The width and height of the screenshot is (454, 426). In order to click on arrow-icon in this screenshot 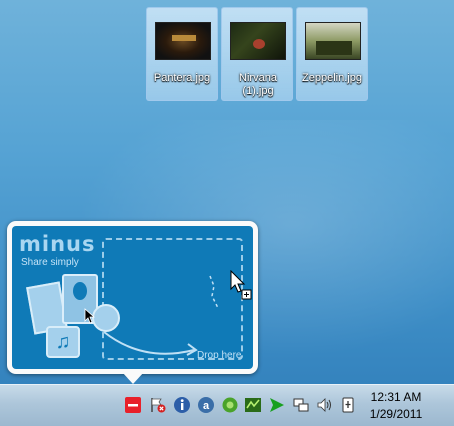, I will do `click(161, 315)`.